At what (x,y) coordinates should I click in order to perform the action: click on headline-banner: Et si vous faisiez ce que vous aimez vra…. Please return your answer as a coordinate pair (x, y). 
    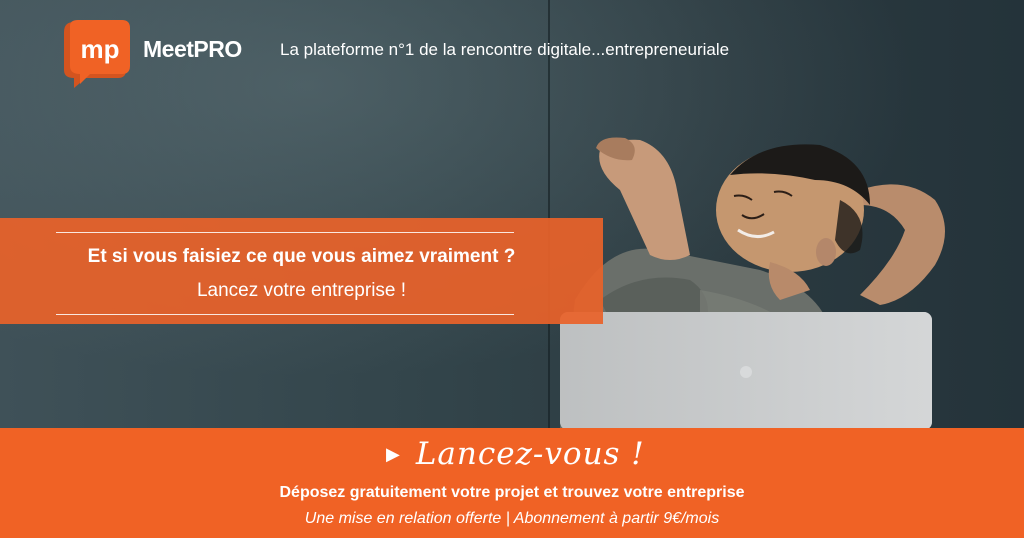
    Looking at the image, I should click on (301, 271).